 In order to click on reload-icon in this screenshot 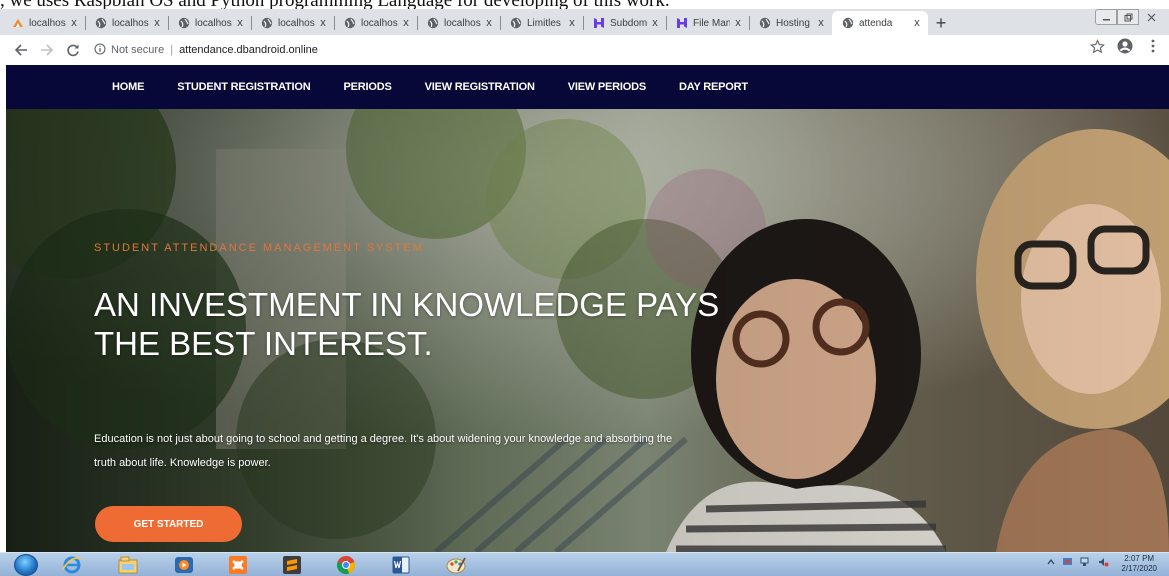, I will do `click(73, 50)`.